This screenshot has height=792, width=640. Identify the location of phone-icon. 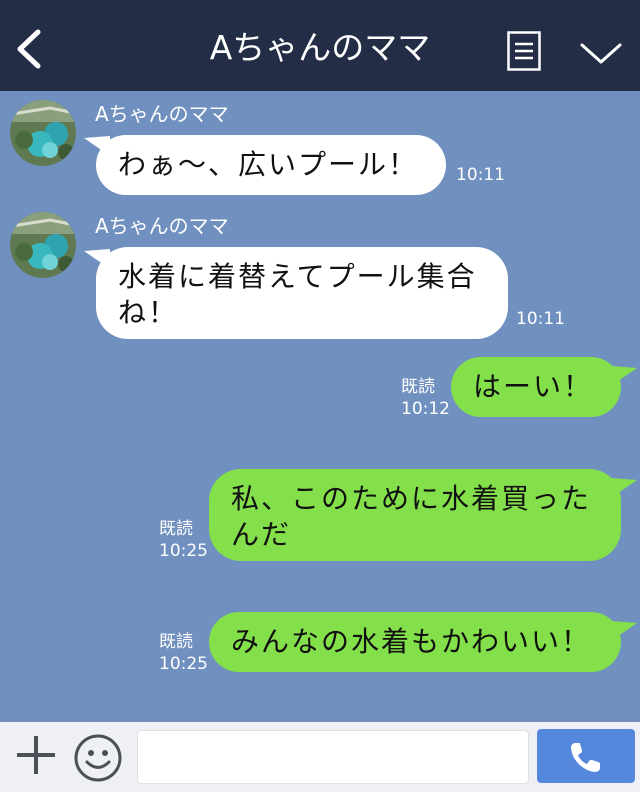
(585, 757).